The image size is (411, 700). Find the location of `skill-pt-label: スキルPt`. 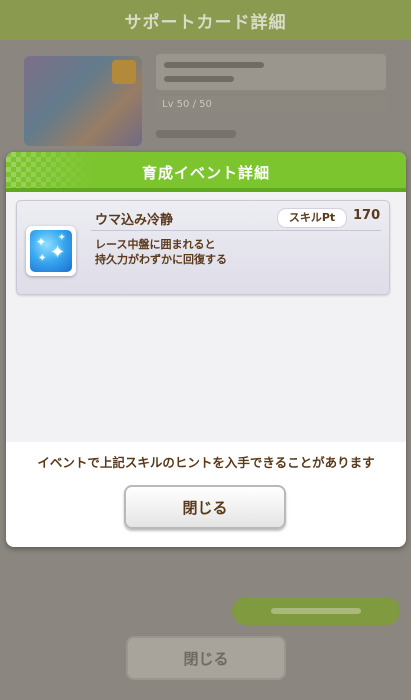

skill-pt-label: スキルPt is located at coordinates (312, 218).